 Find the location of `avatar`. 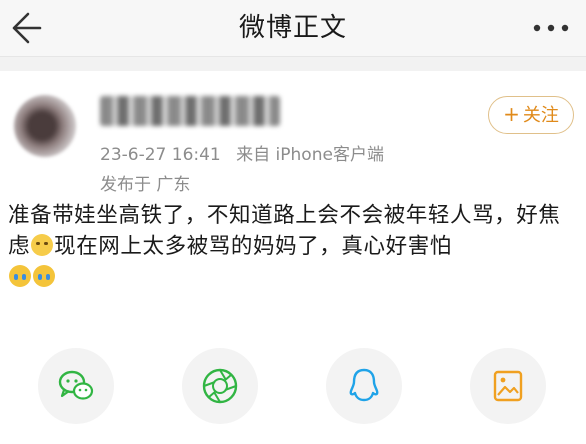

avatar is located at coordinates (45, 126).